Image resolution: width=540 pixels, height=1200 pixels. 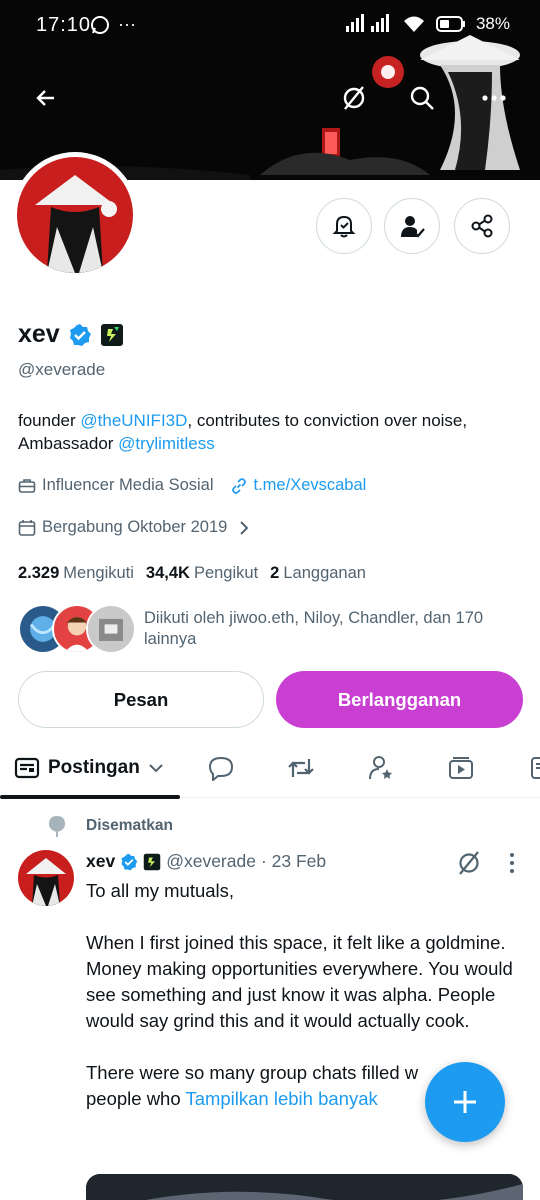 What do you see at coordinates (324, 573) in the screenshot?
I see `subscriptions-label: Langganan` at bounding box center [324, 573].